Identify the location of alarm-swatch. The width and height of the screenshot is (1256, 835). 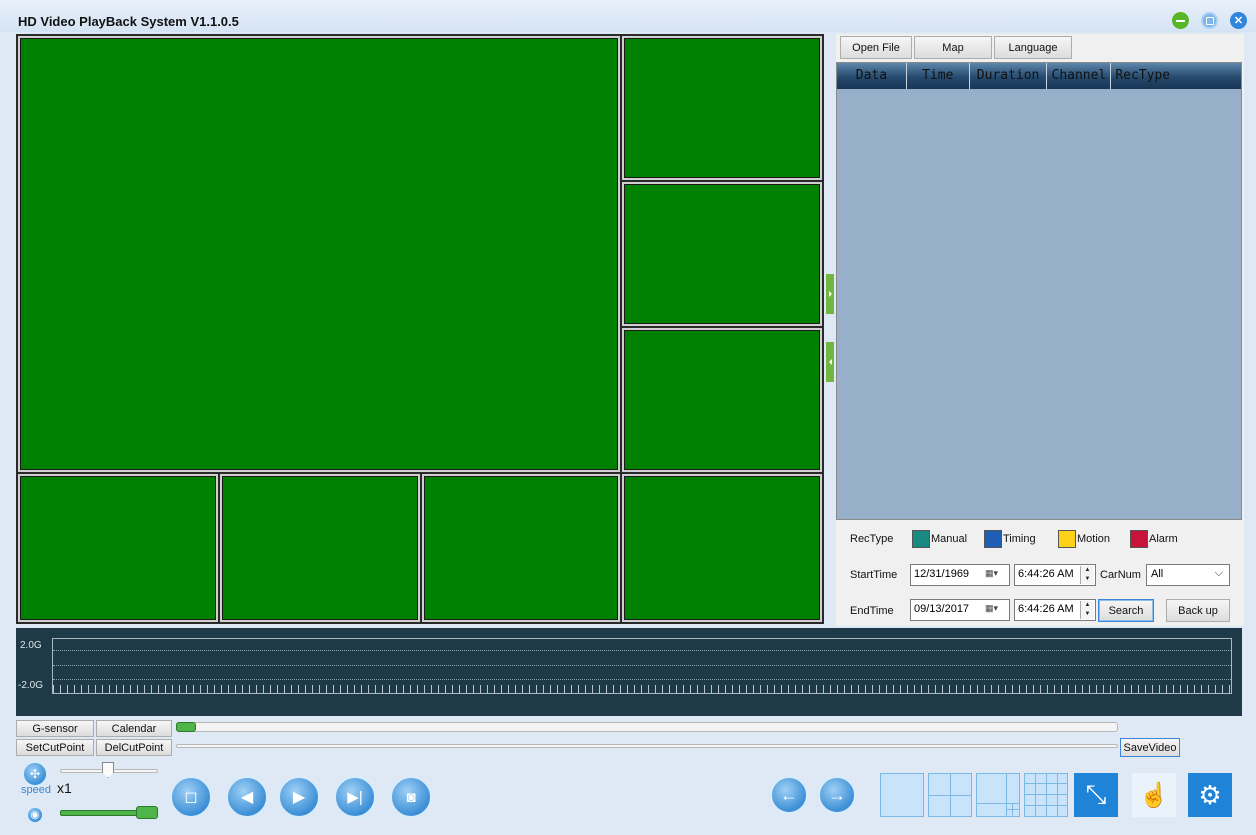
(1139, 539).